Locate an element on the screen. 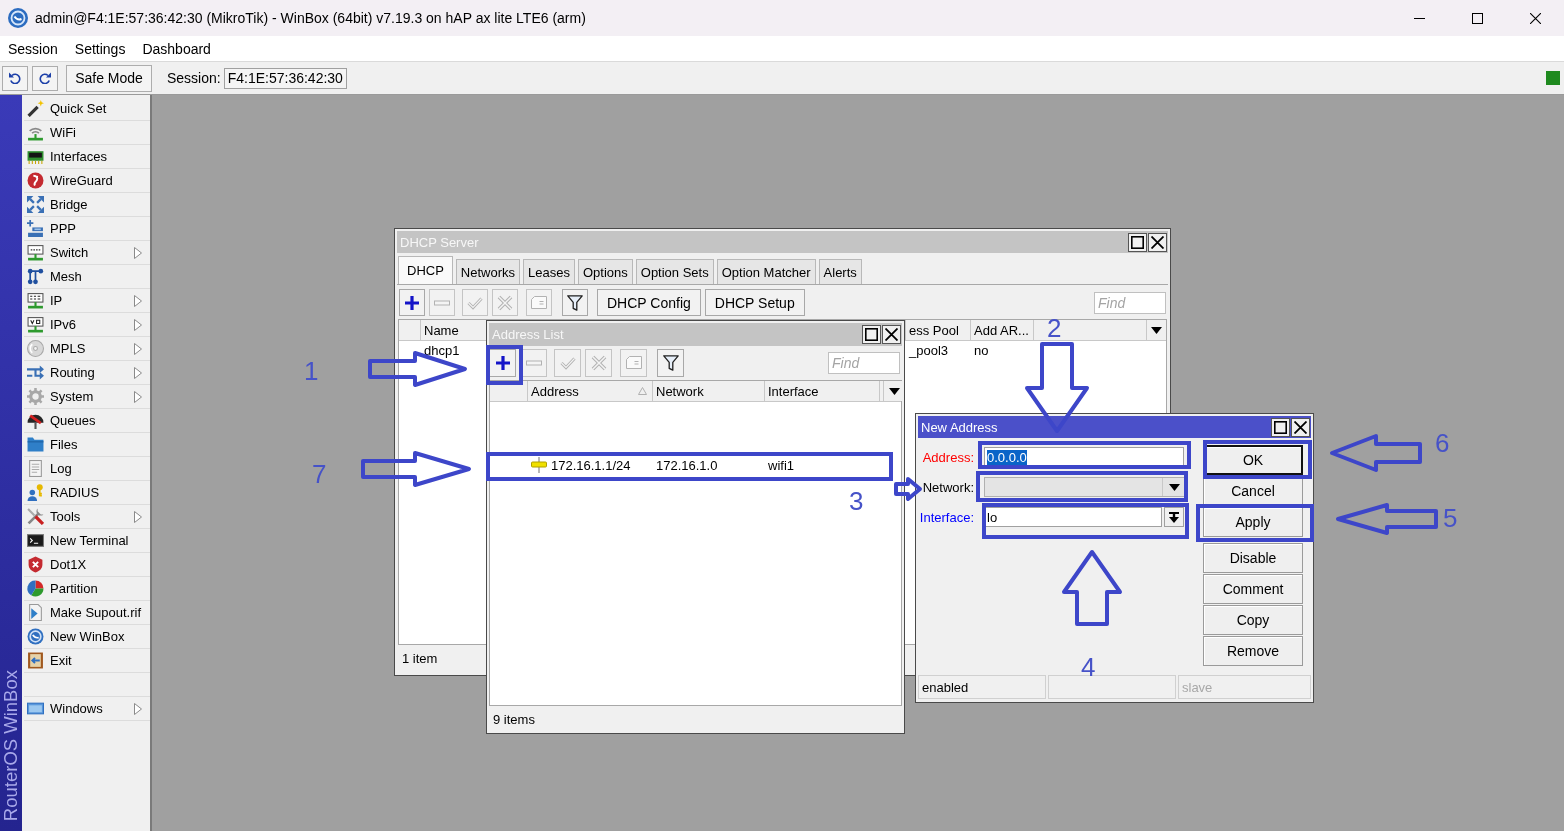  tab: DHCP is located at coordinates (425, 270).